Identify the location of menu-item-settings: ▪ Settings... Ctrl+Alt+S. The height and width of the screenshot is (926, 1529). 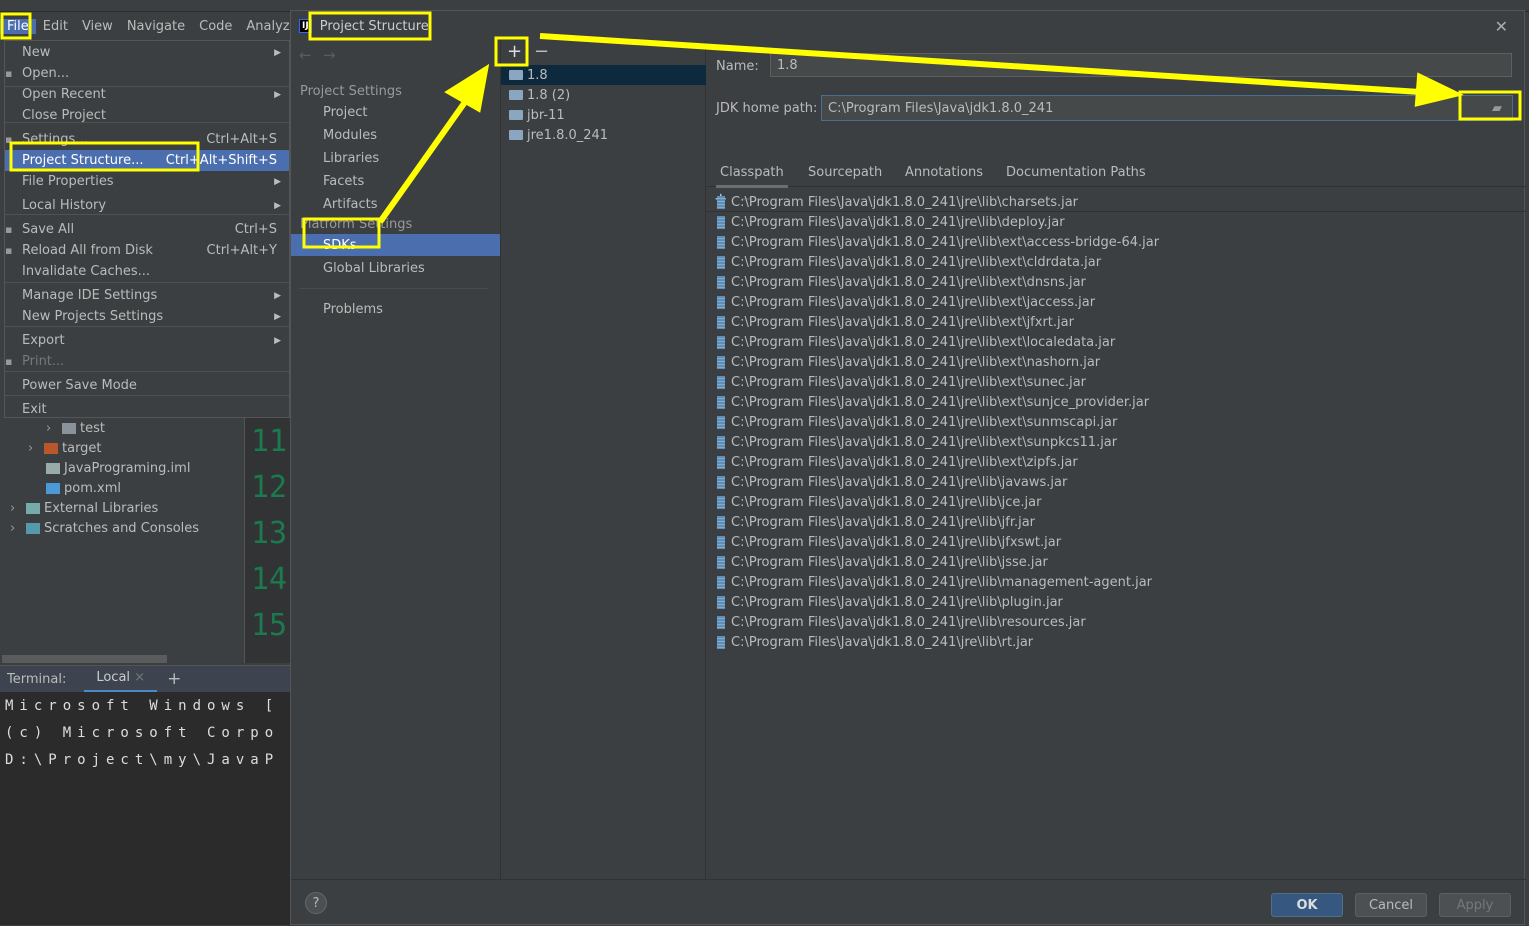
(147, 139).